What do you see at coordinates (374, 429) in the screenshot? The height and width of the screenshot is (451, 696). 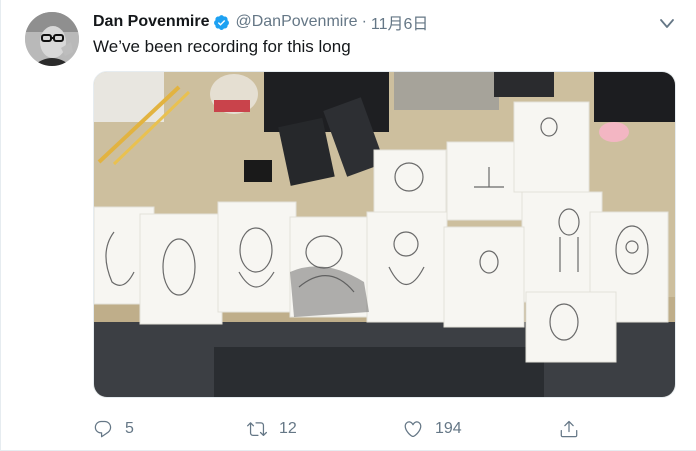 I see `tweet-actions: 5 12 194` at bounding box center [374, 429].